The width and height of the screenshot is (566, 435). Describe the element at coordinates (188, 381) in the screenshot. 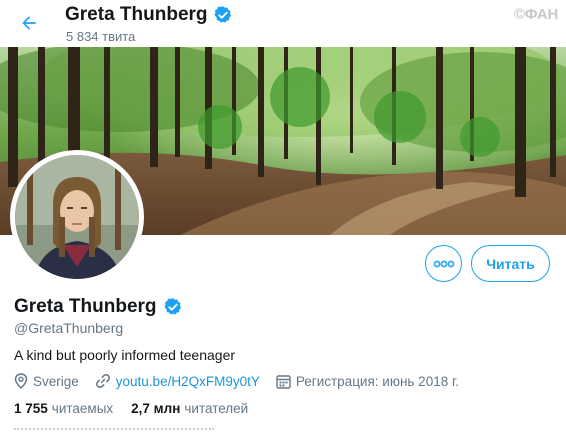

I see `website-link: youtu.be/H2QxFM9y0tY` at that location.